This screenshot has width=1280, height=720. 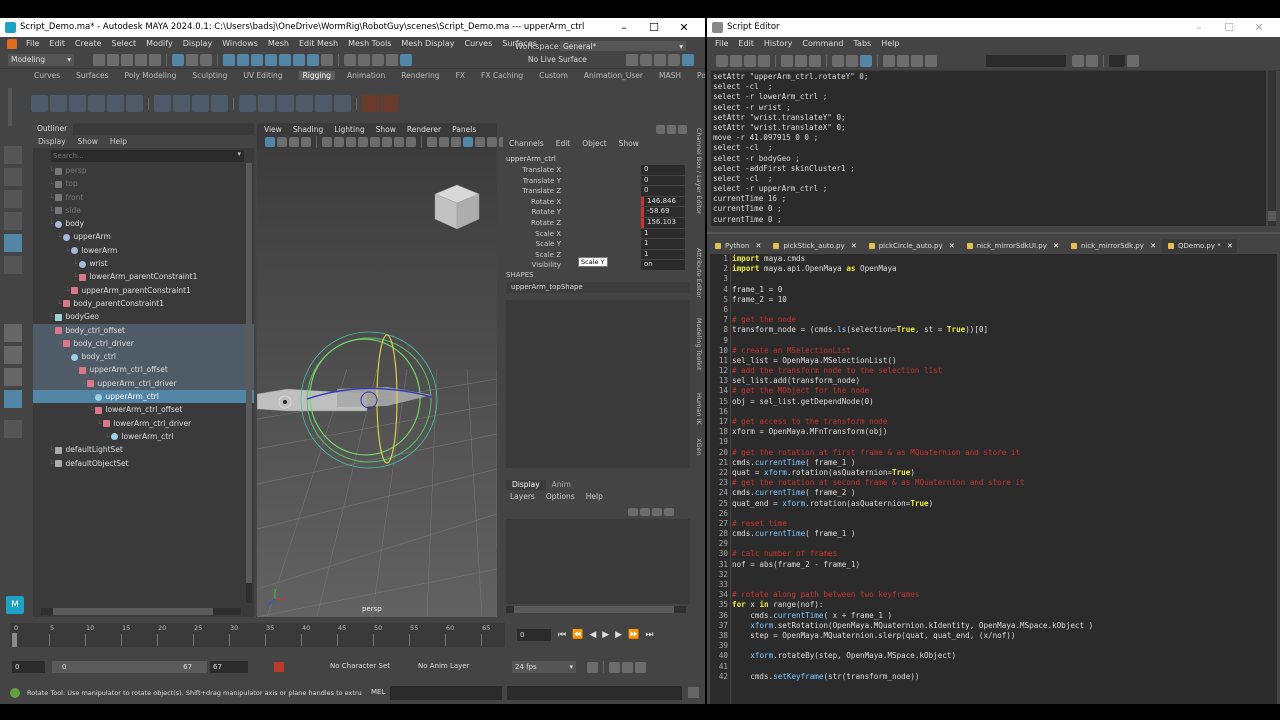 I want to click on show-both-icon, so click(x=866, y=61).